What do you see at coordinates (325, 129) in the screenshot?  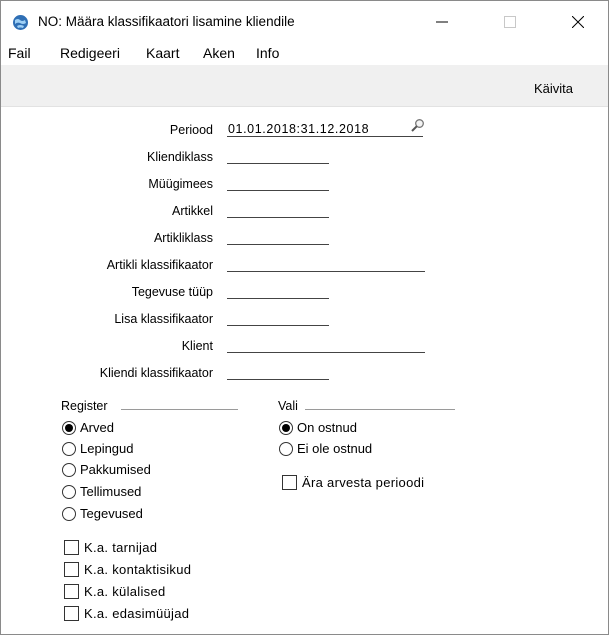 I see `periood-field: 01.01.2018:31.12.2018` at bounding box center [325, 129].